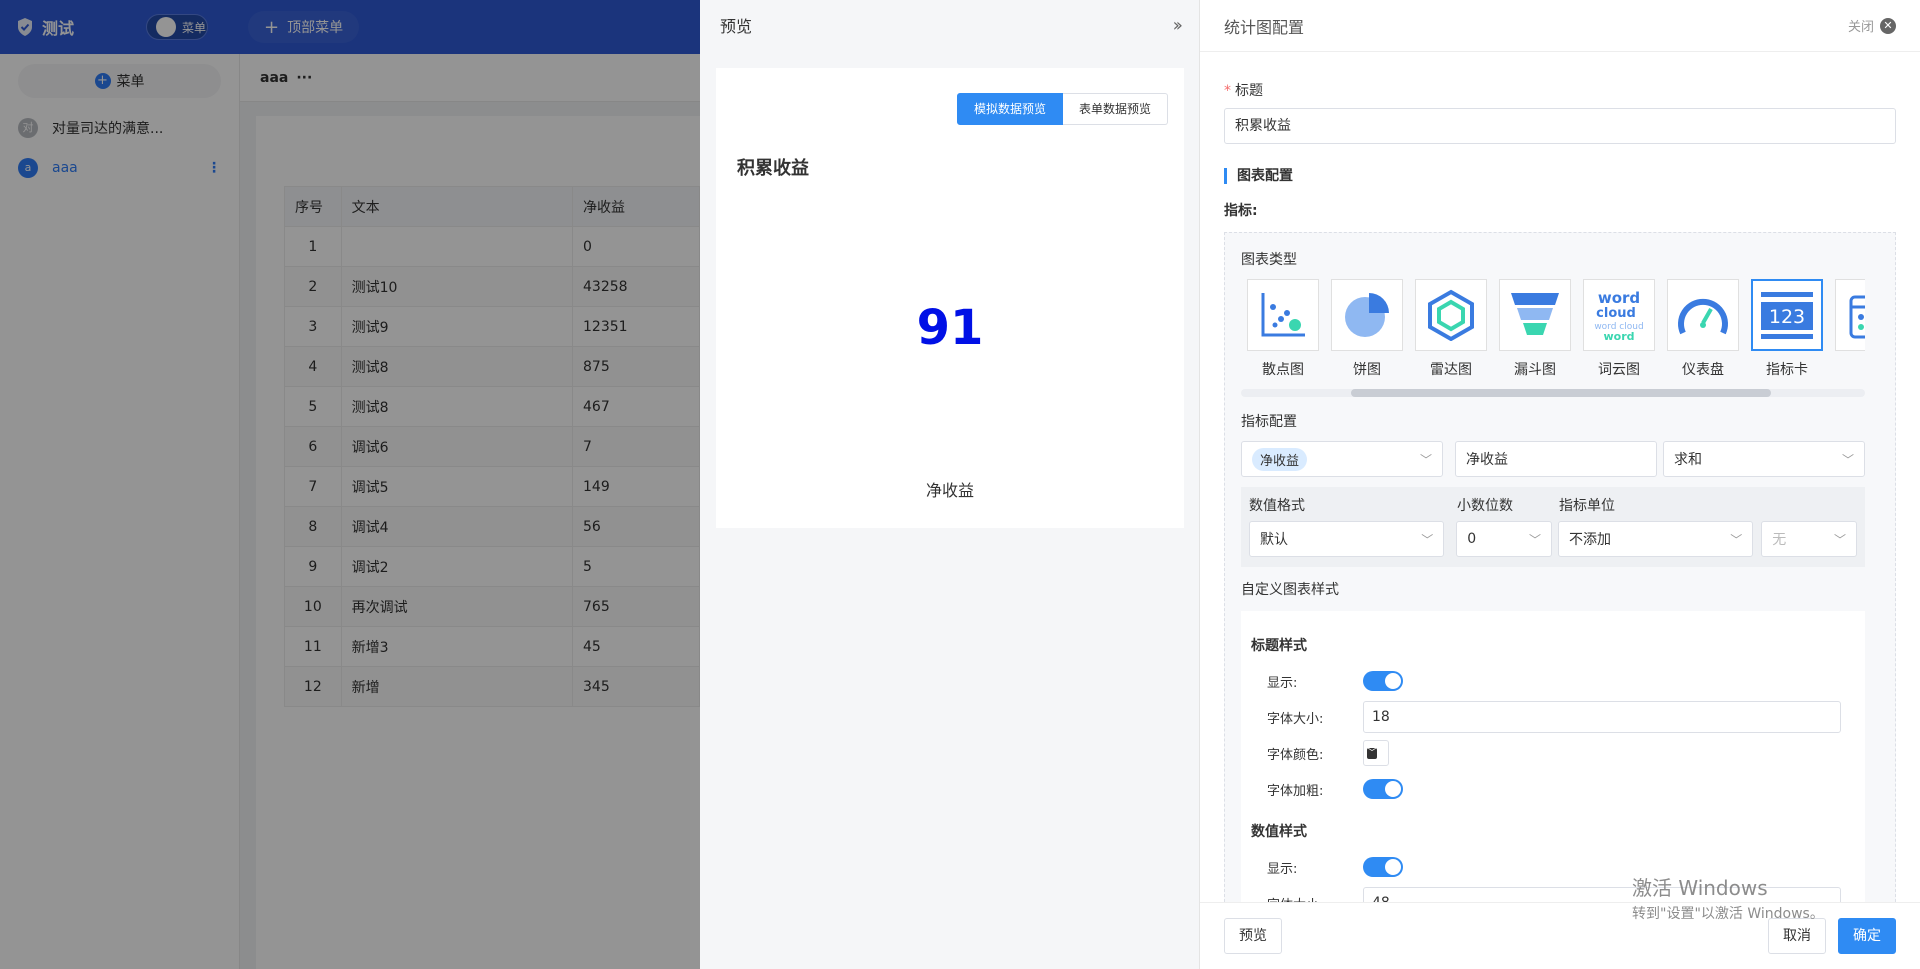  What do you see at coordinates (1269, 422) in the screenshot?
I see `metric-config-label: 指标配置` at bounding box center [1269, 422].